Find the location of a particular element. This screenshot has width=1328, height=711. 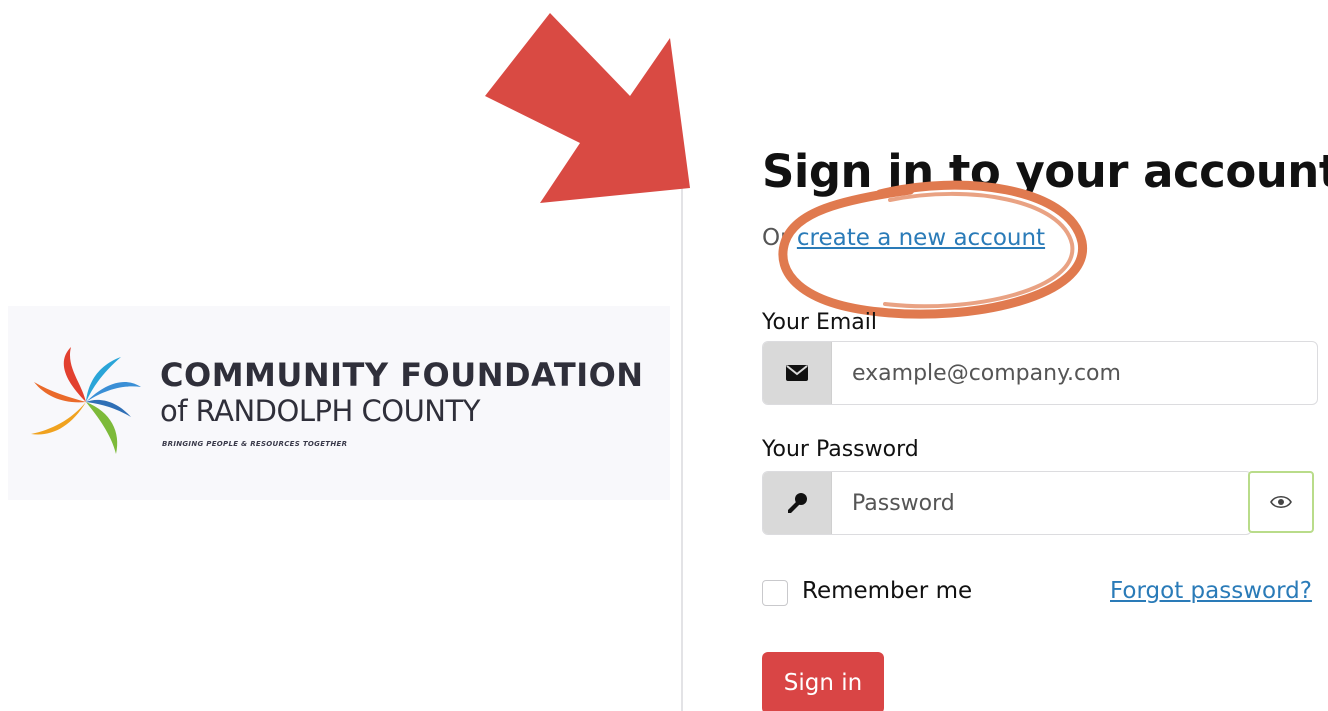

eye-icon is located at coordinates (1281, 502).